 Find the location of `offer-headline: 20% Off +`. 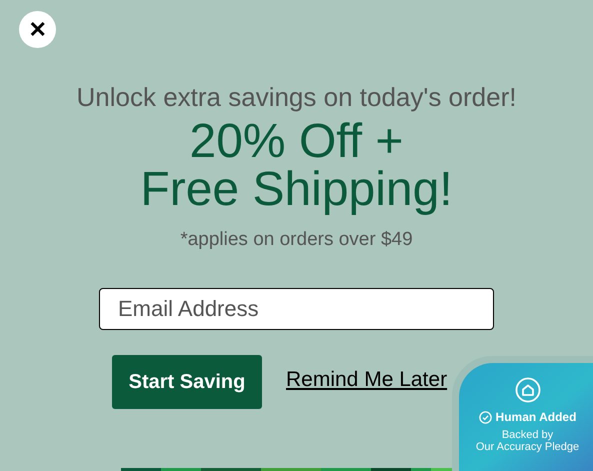

offer-headline: 20% Off + is located at coordinates (297, 142).